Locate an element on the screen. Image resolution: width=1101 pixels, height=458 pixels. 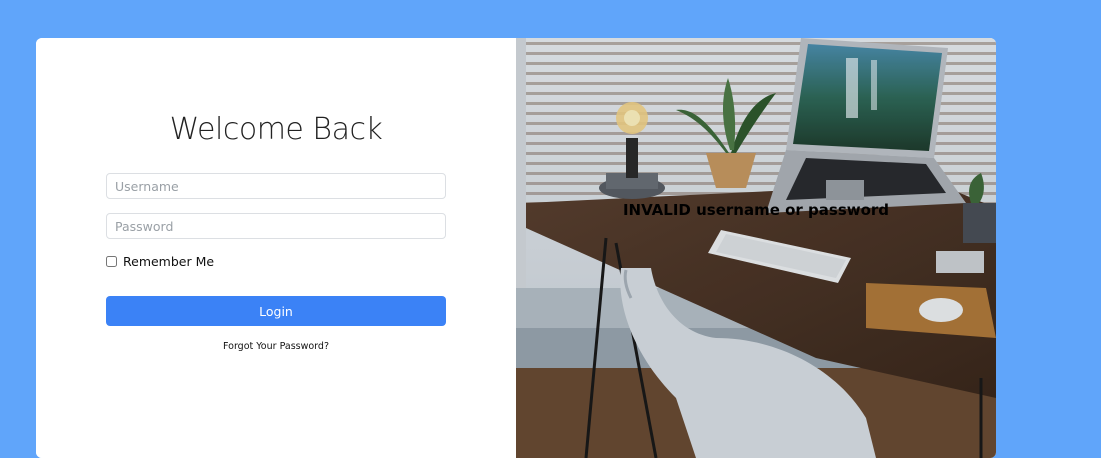
error-message: INVALID username or password is located at coordinates (756, 210).